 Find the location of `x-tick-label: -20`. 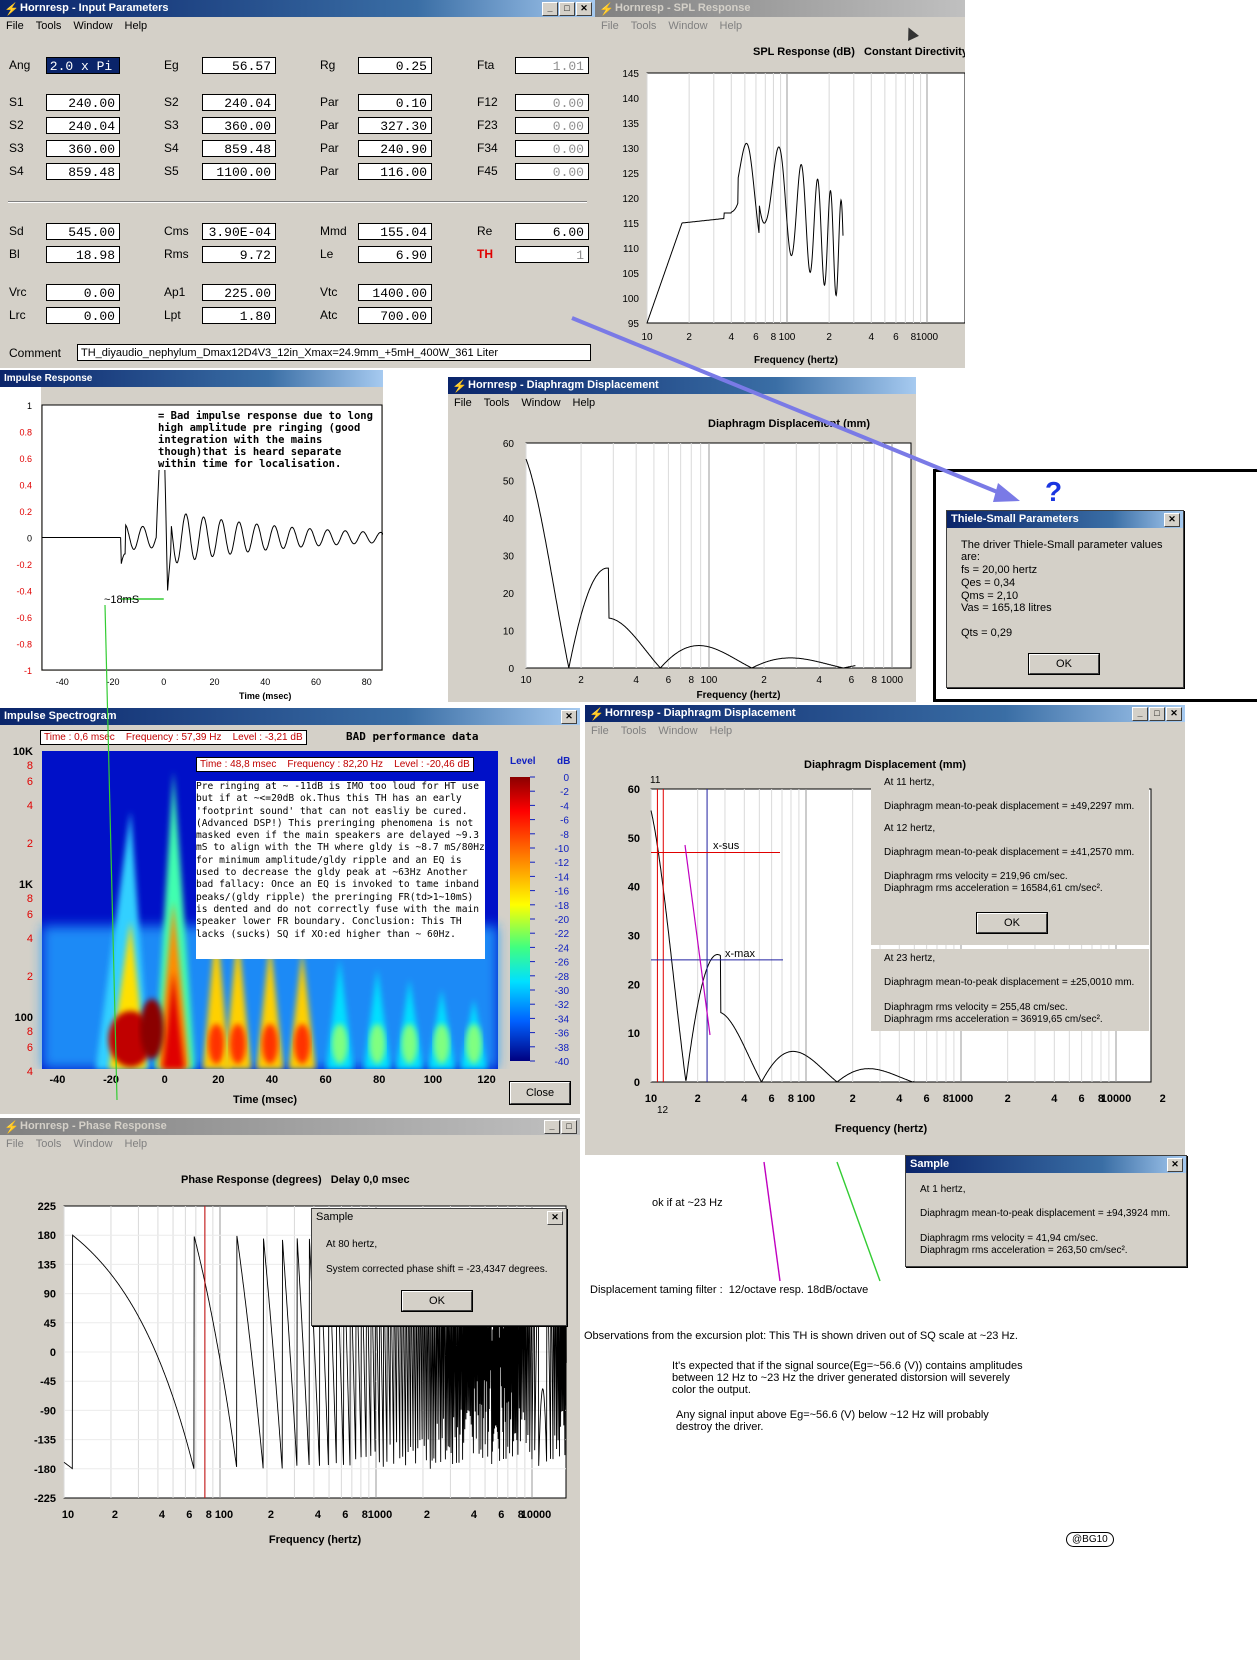

x-tick-label: -20 is located at coordinates (113, 682).